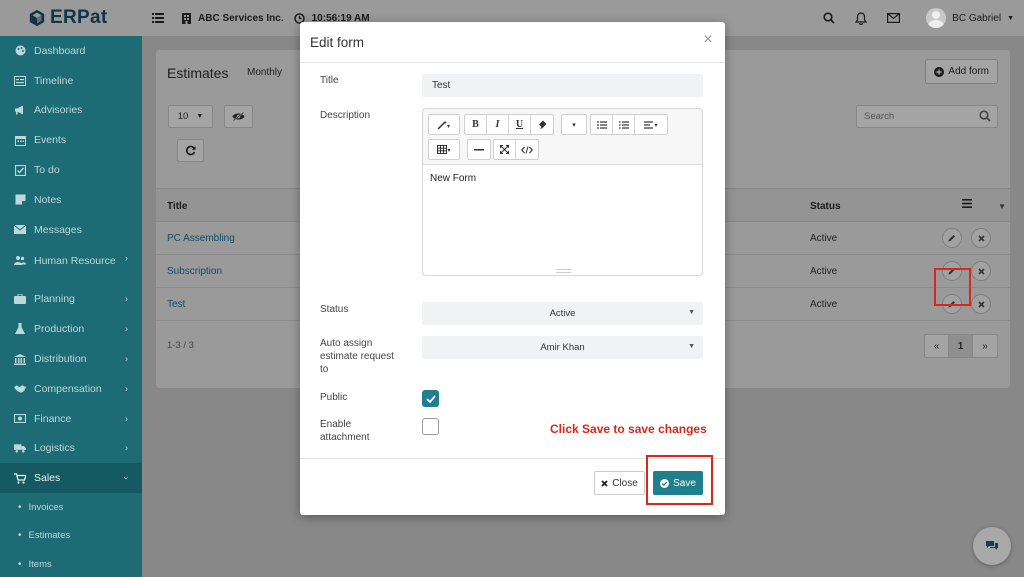 This screenshot has height=577, width=1024. What do you see at coordinates (264, 72) in the screenshot?
I see `tab-monthly: Monthly` at bounding box center [264, 72].